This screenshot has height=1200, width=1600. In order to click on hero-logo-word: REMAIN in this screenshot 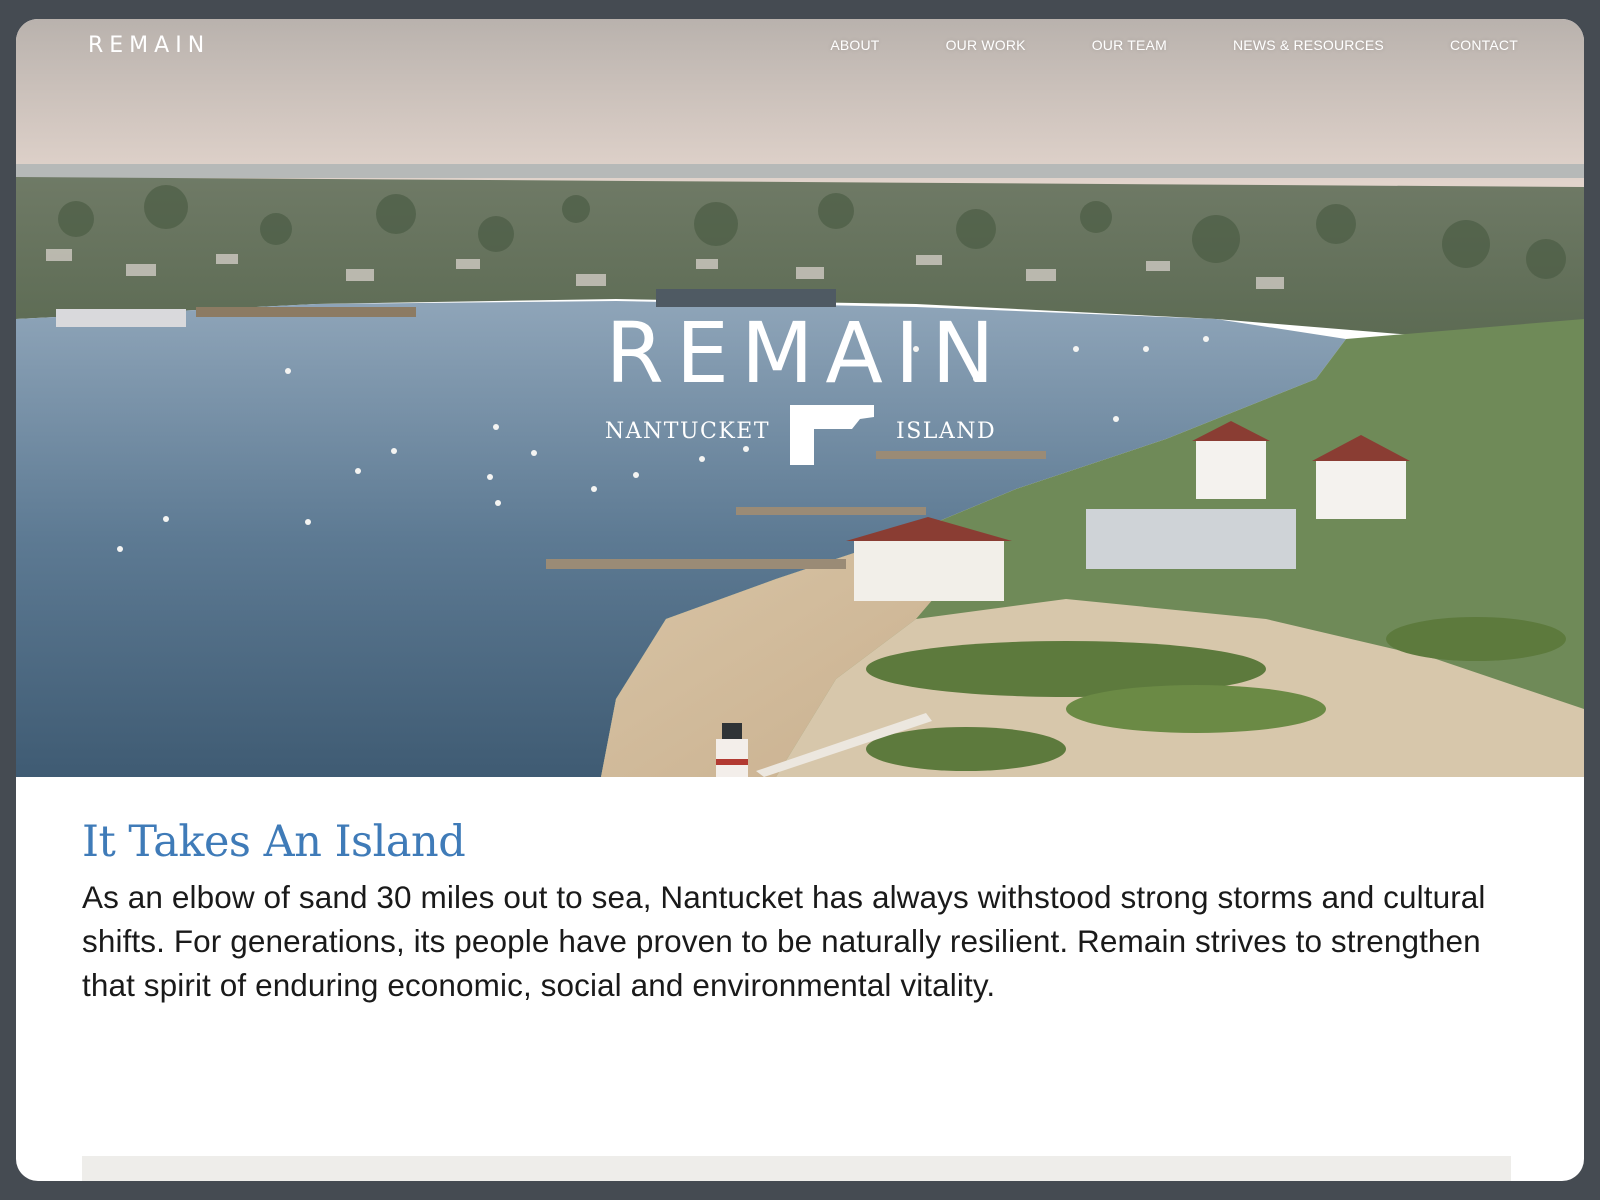, I will do `click(806, 353)`.